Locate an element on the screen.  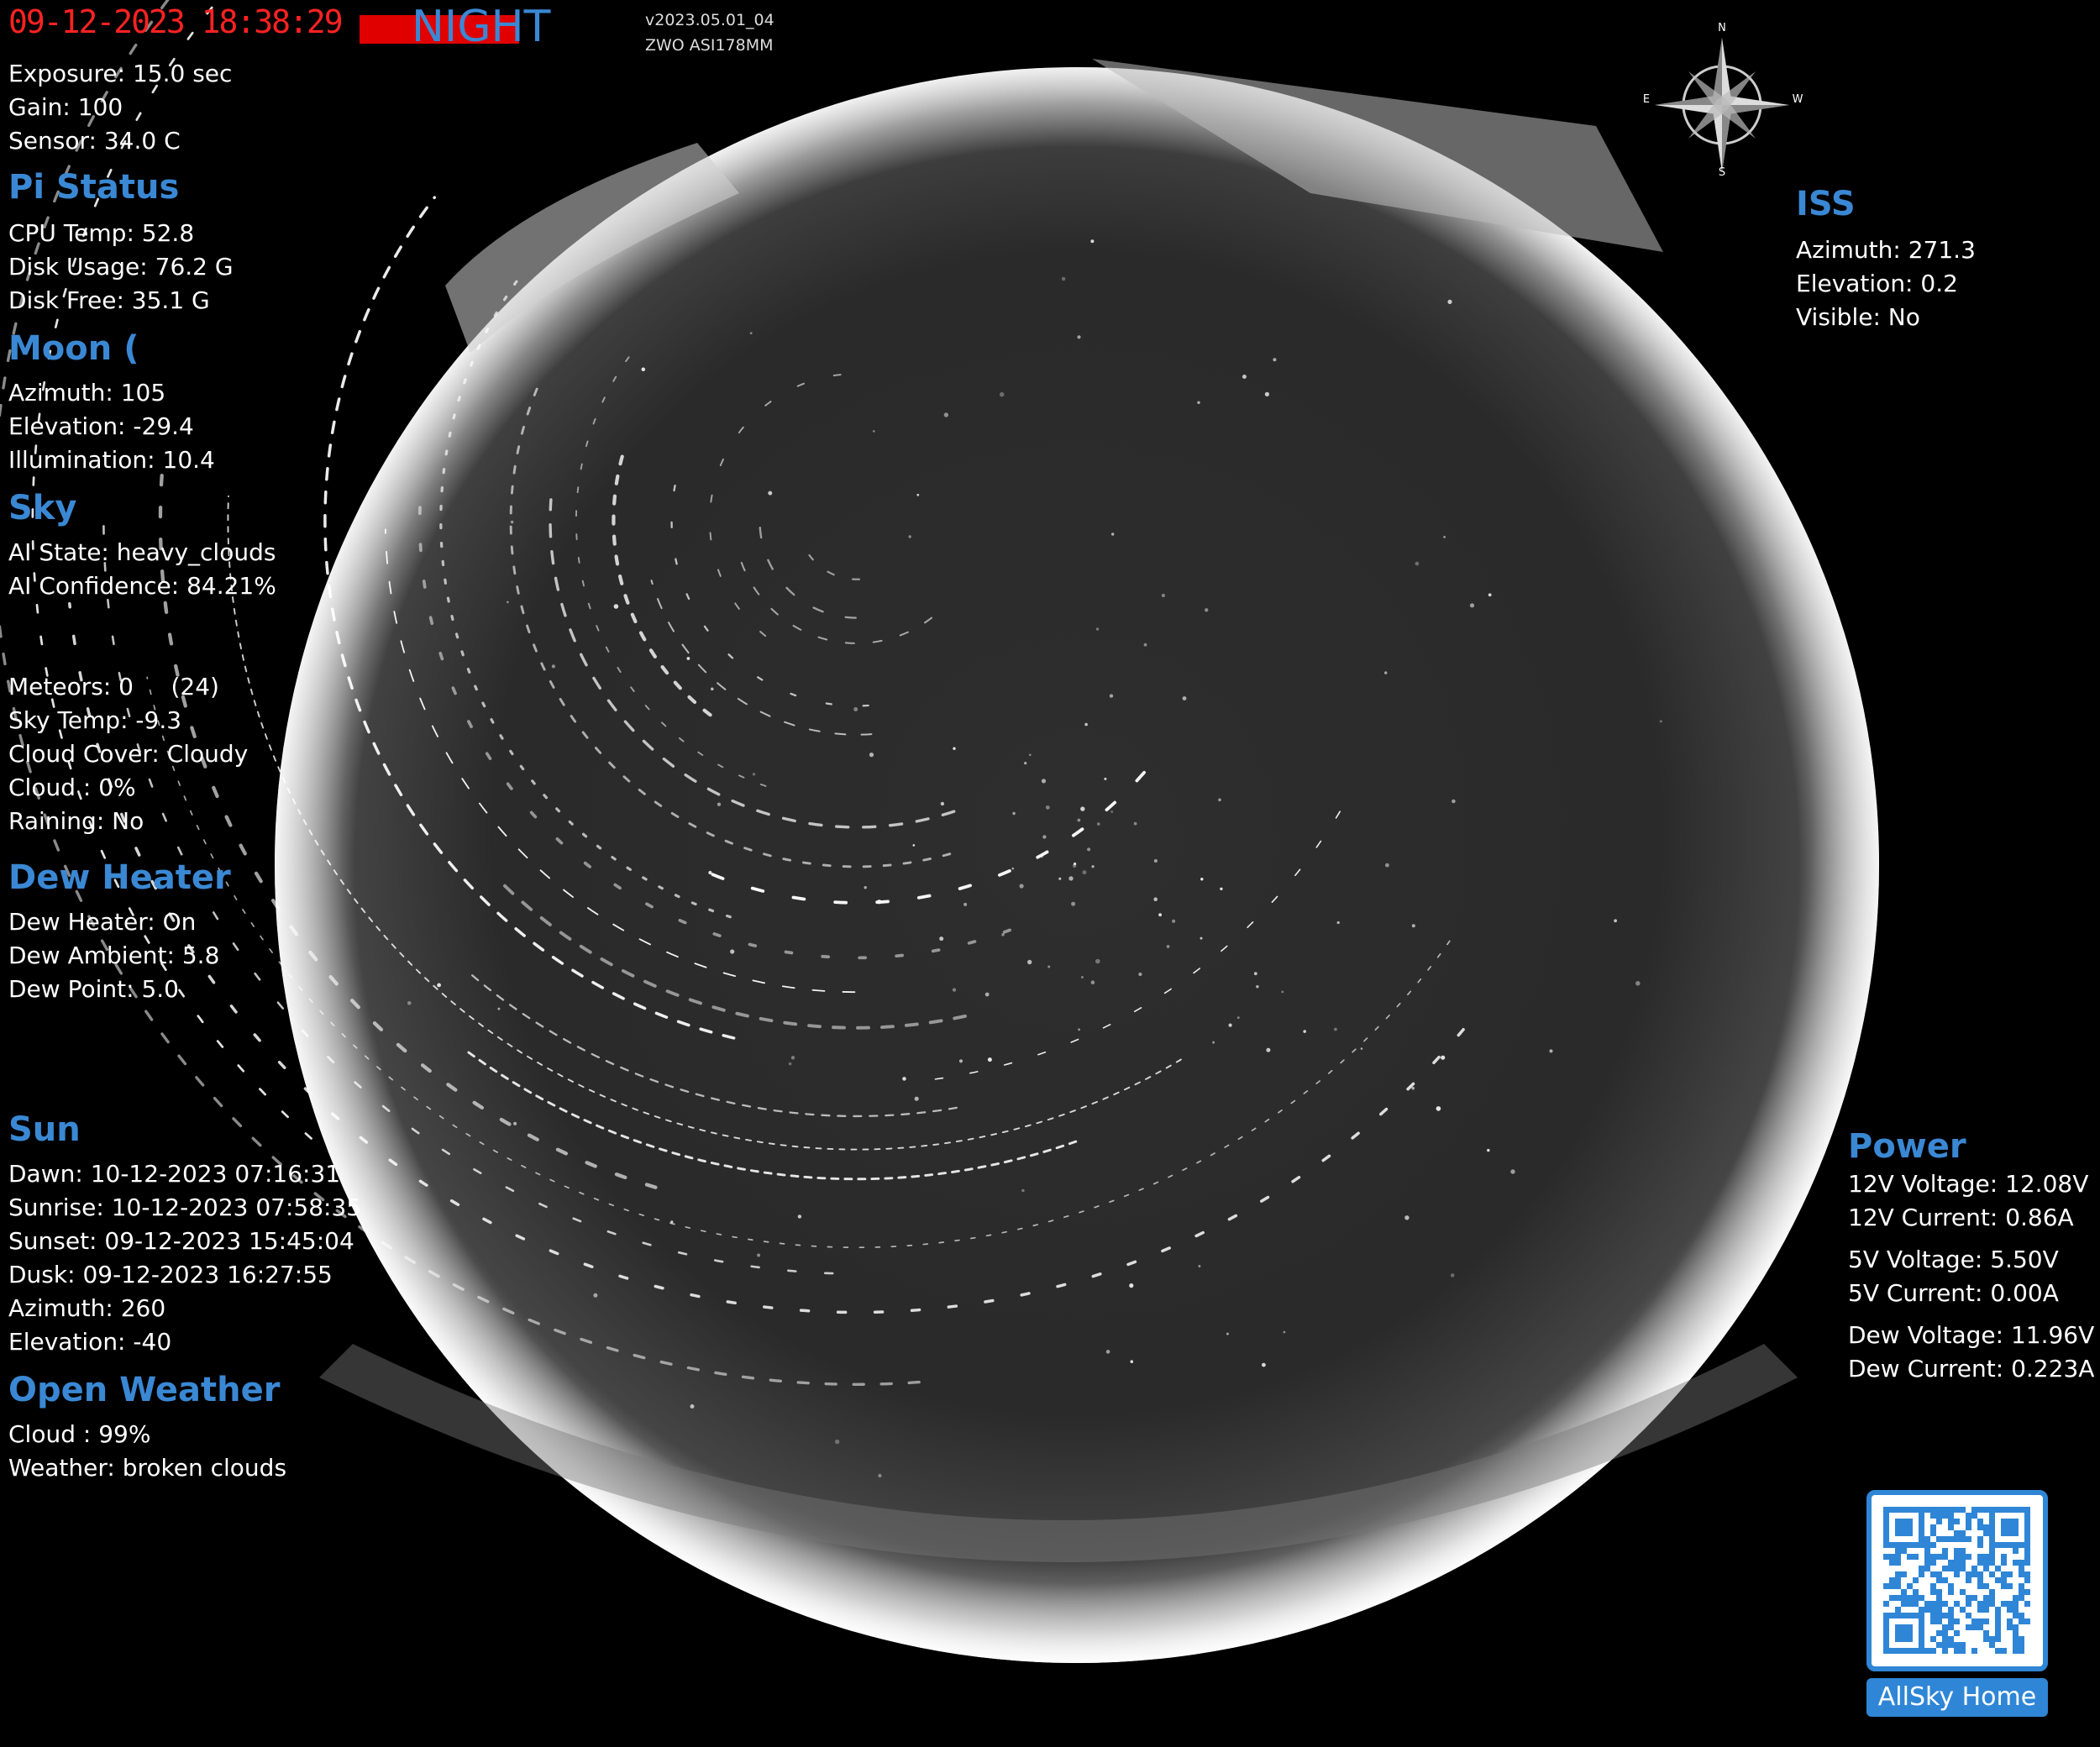
allsky-home-button: AllSky Home is located at coordinates (1957, 1697).